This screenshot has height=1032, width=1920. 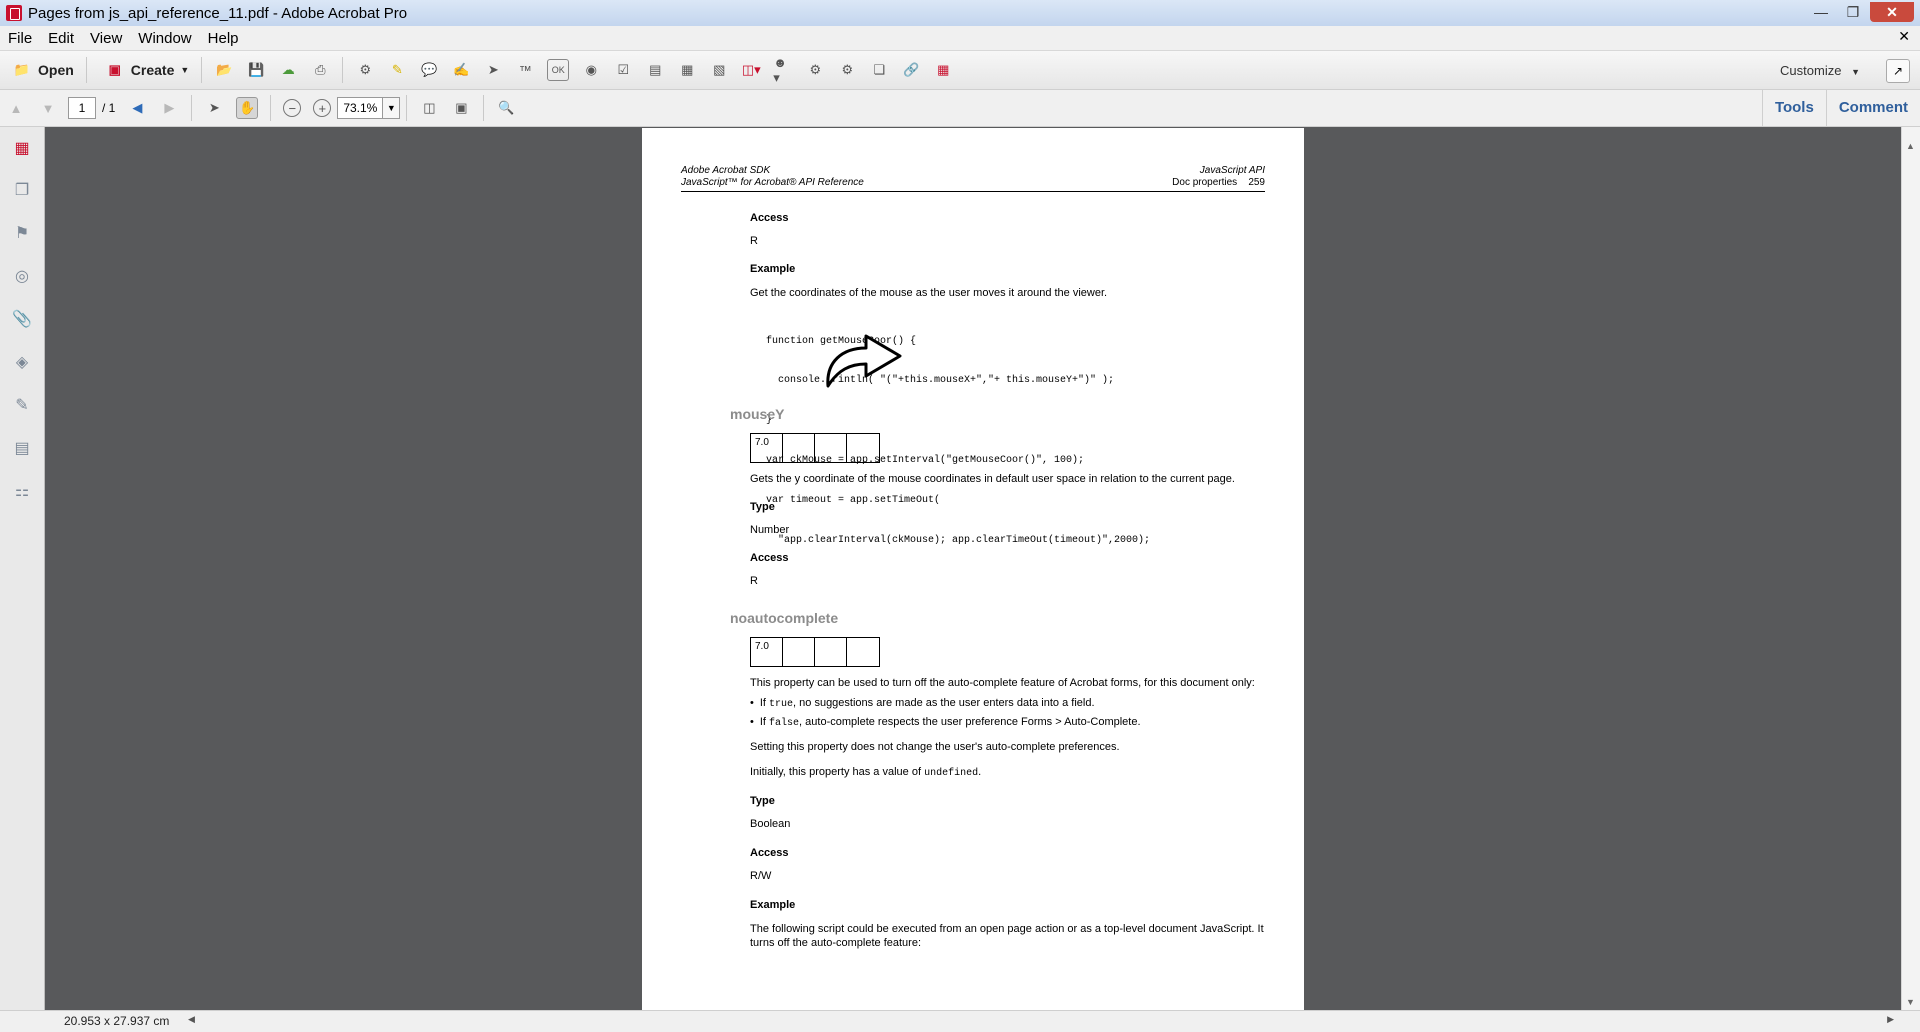 What do you see at coordinates (767, 652) in the screenshot?
I see `version-cell: 7.0` at bounding box center [767, 652].